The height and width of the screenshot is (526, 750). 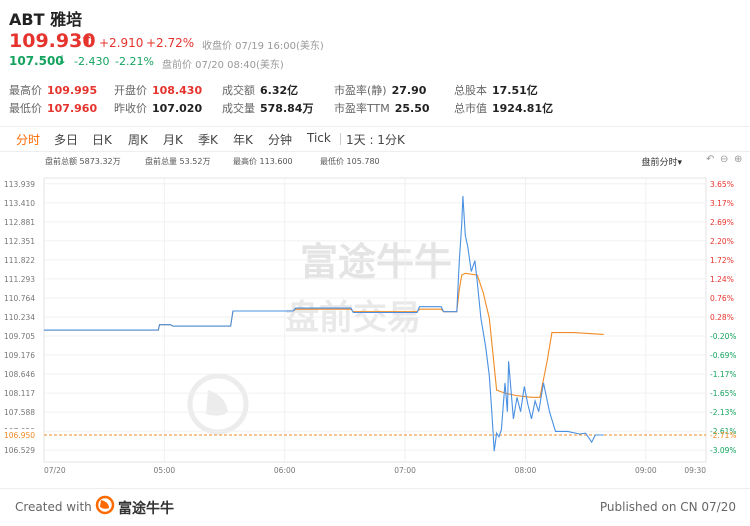 I want to click on y-tick-pct-label: -1.17%, so click(x=723, y=374).